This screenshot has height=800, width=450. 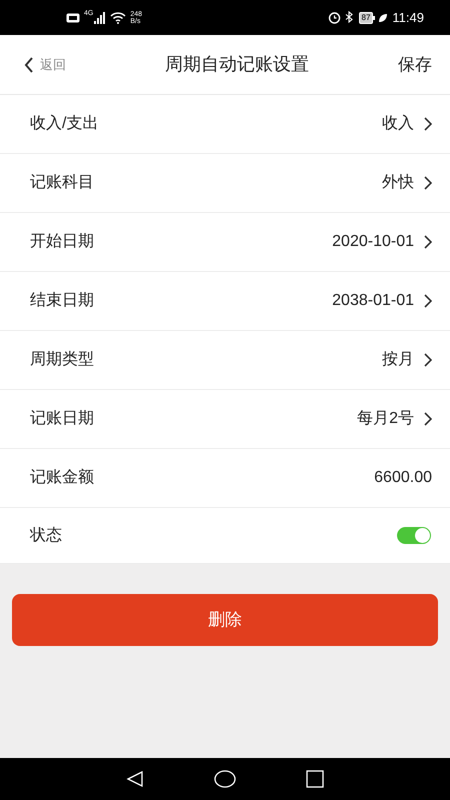 What do you see at coordinates (385, 419) in the screenshot?
I see `row-value: 每月2号` at bounding box center [385, 419].